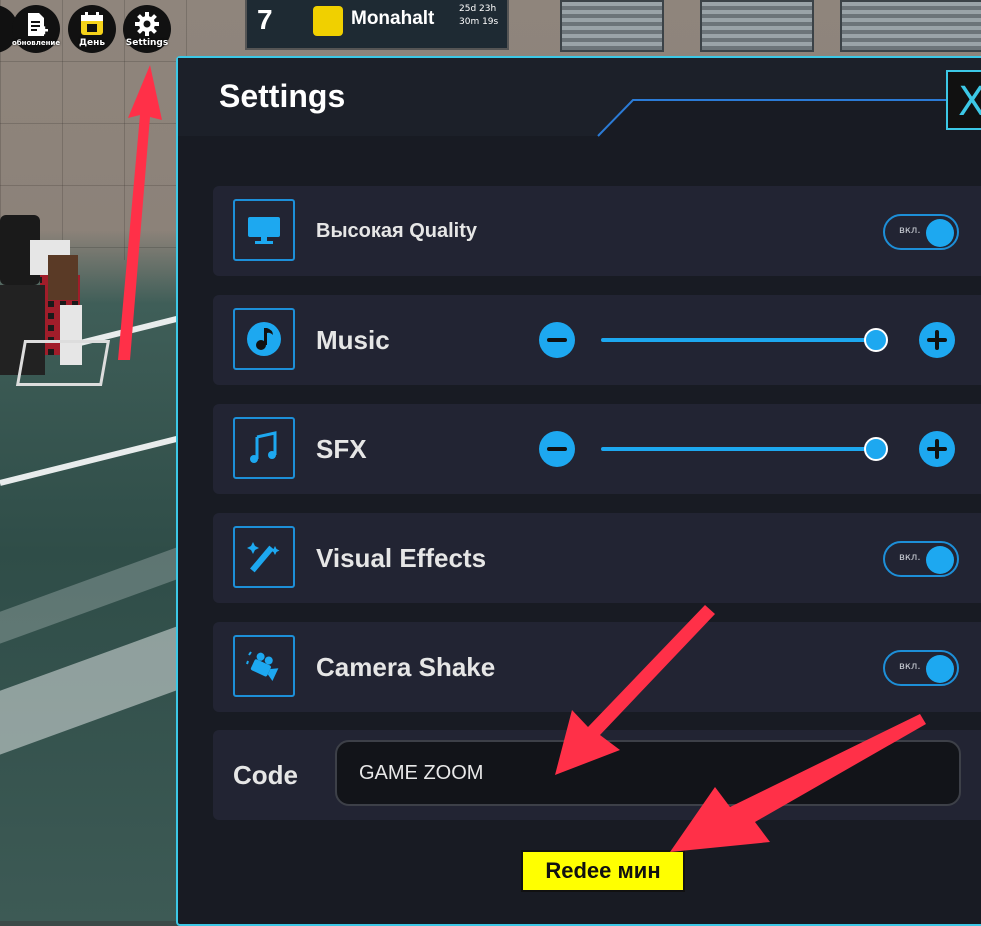  I want to click on settings-label: Settings, so click(147, 42).